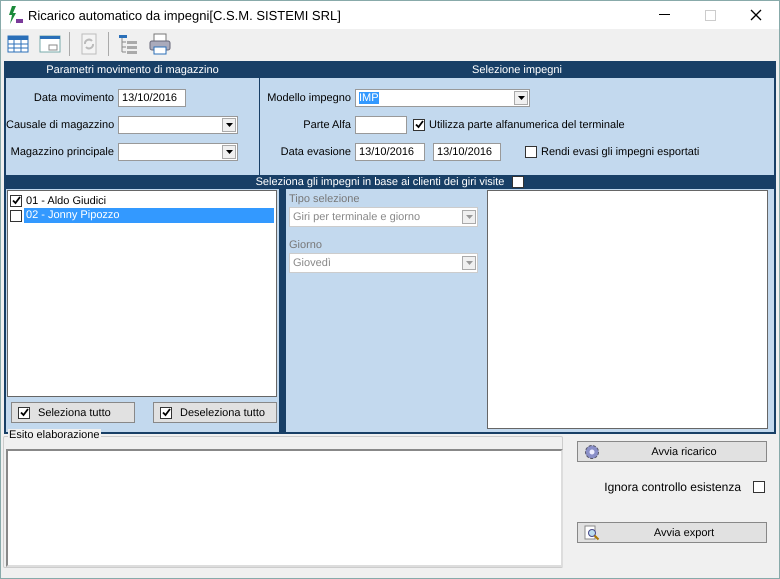 This screenshot has width=780, height=579. What do you see at coordinates (309, 98) in the screenshot?
I see `field-label: Modello impegno` at bounding box center [309, 98].